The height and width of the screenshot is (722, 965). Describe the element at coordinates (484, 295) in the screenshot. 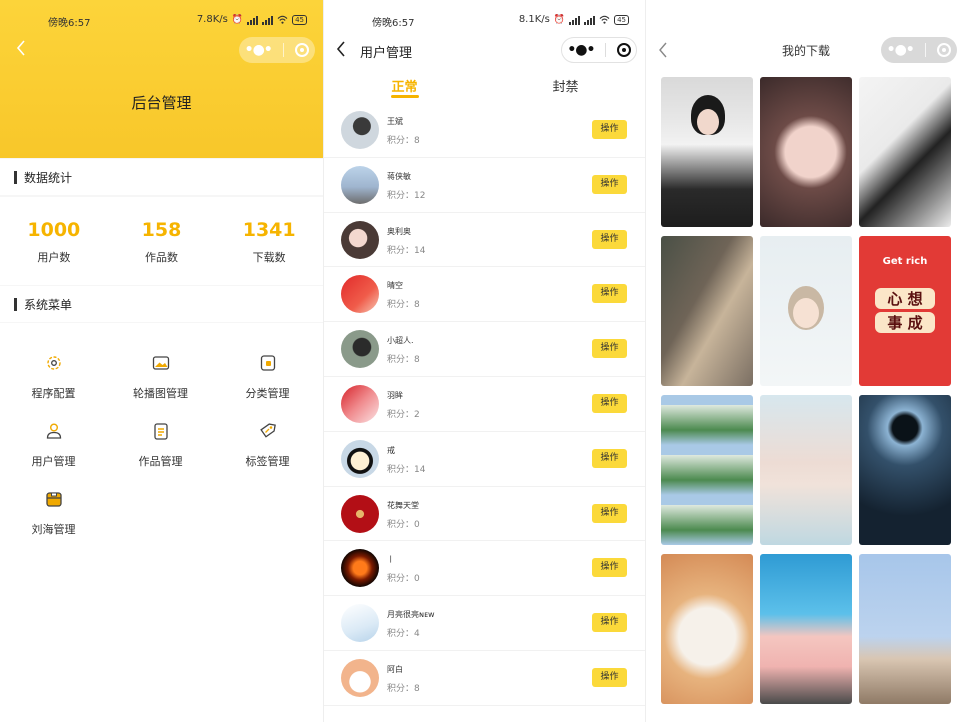

I see `list-item: 晴空 积分：8 操作` at that location.